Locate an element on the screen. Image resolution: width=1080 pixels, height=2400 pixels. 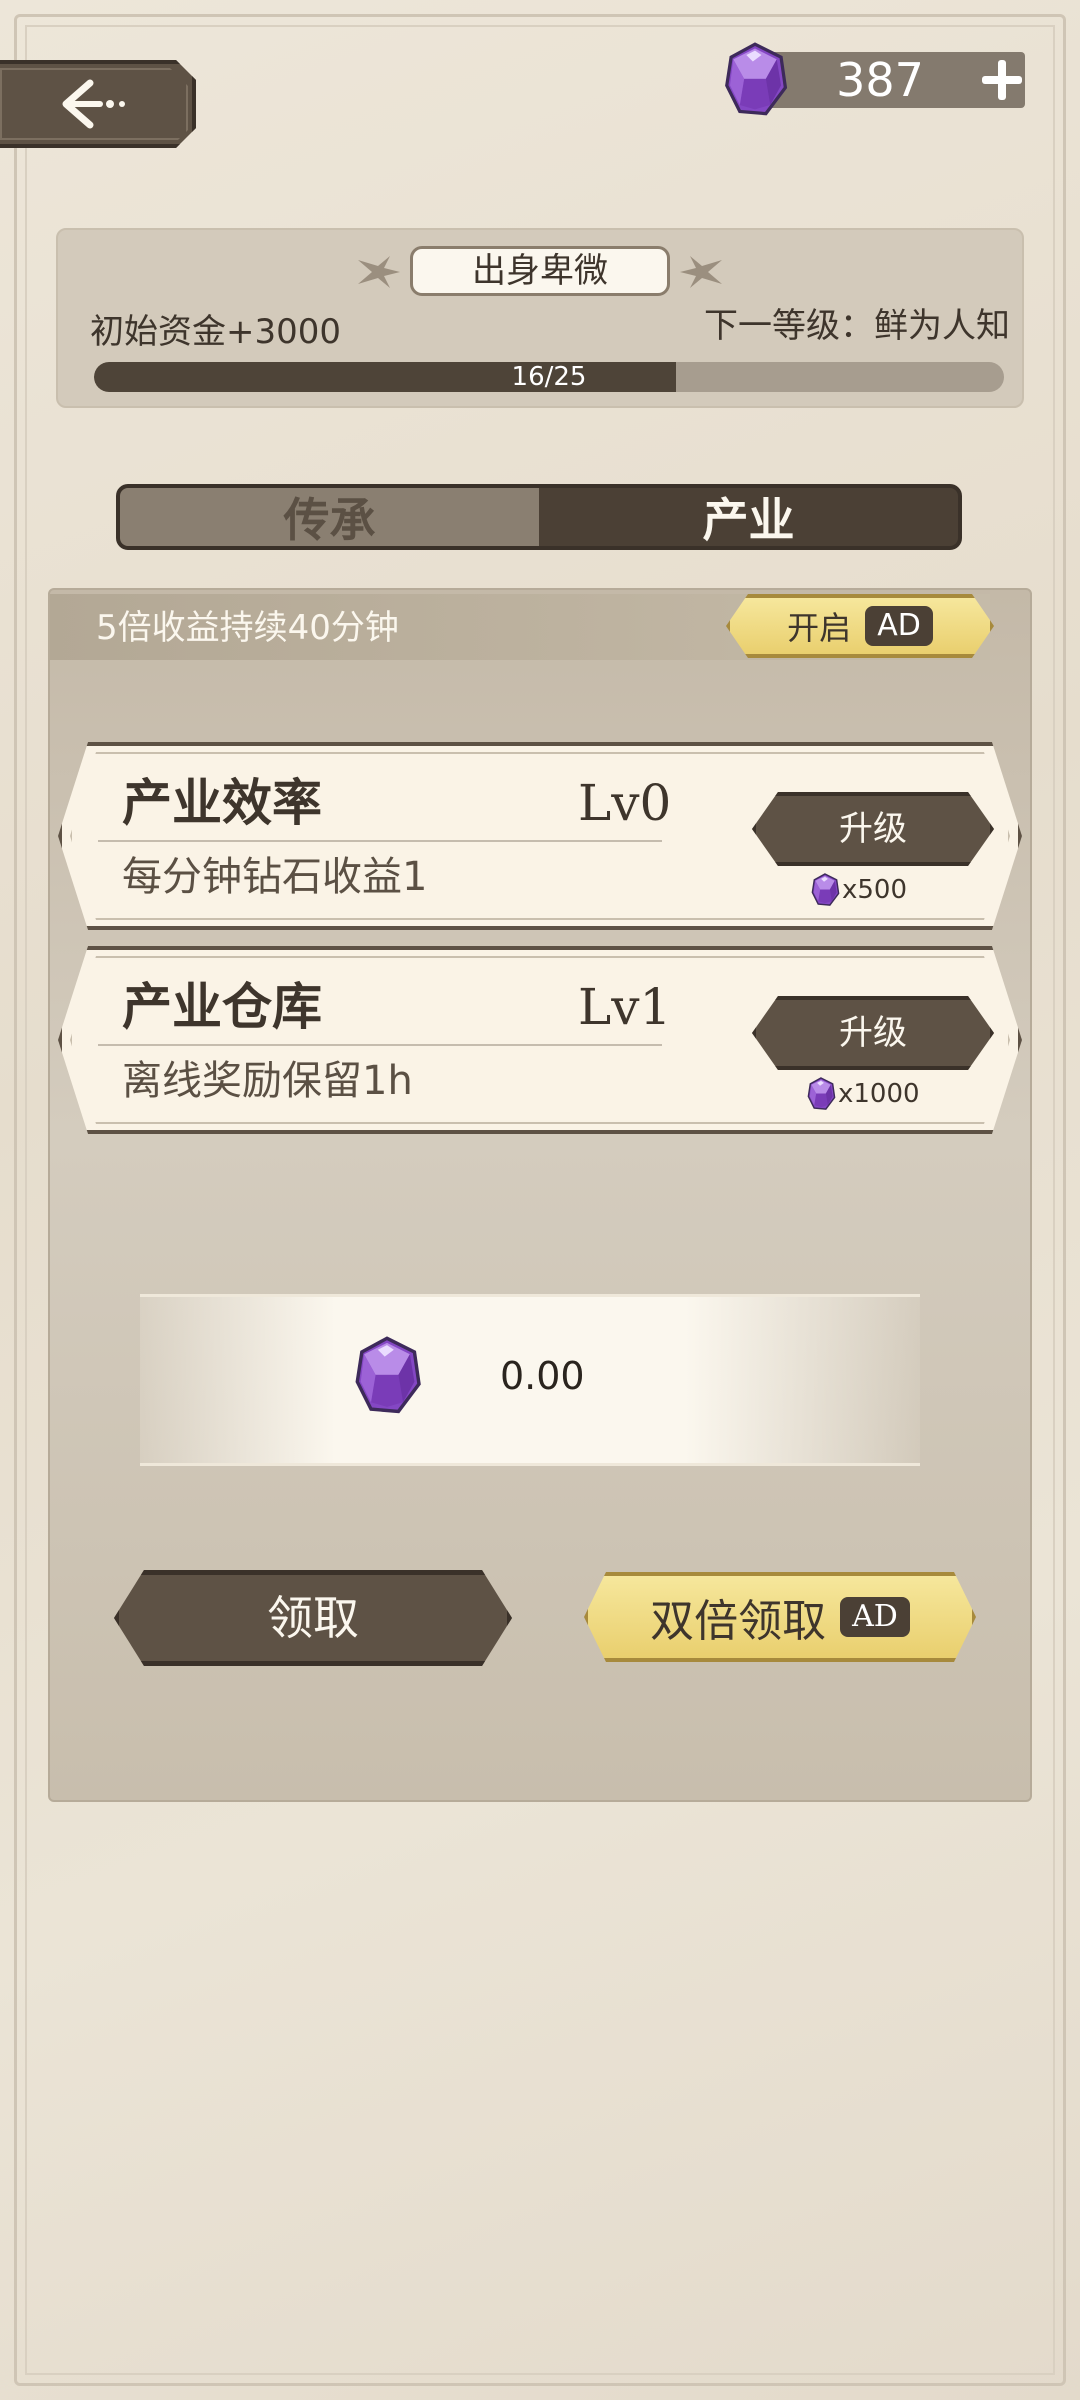
boost-open-button: 开启 AD is located at coordinates (860, 626).